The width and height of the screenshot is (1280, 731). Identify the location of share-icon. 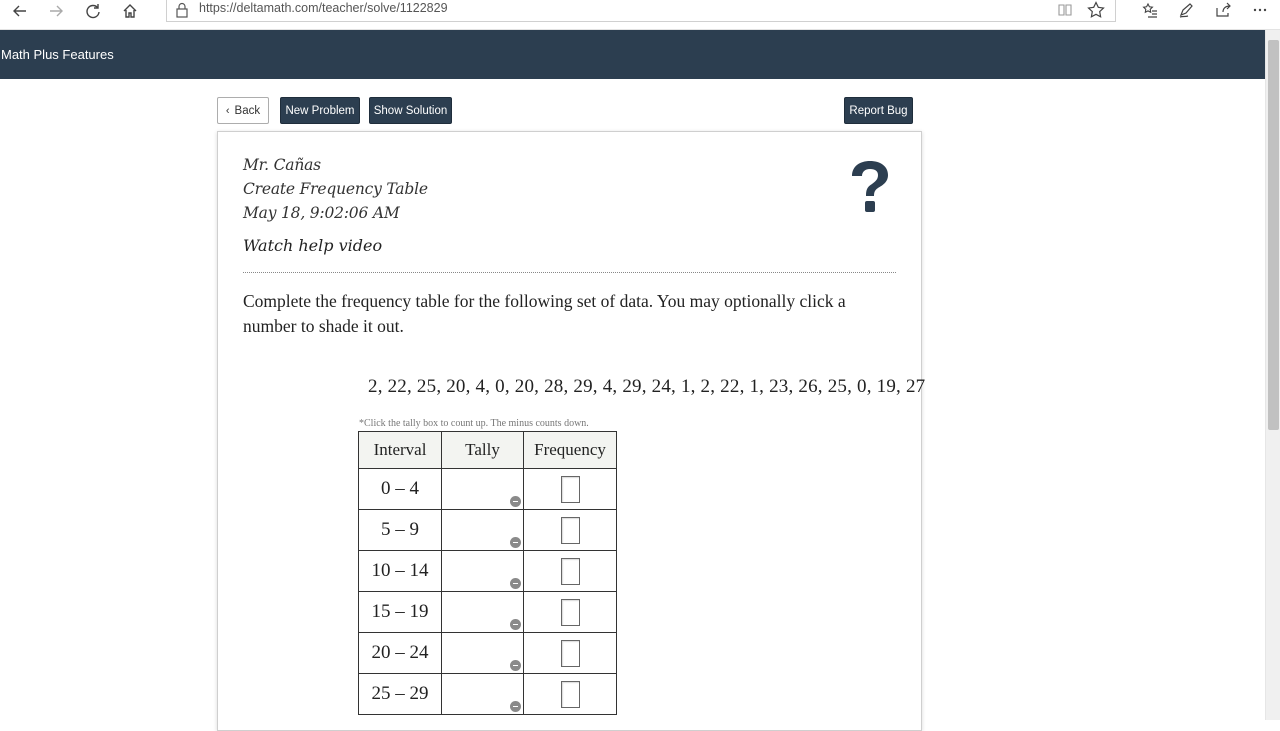
(1223, 10).